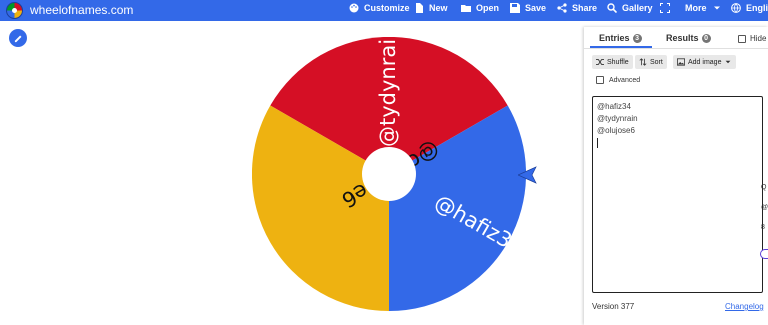 The image size is (768, 325). Describe the element at coordinates (81, 10) in the screenshot. I see `brand-name: wheelofnames.com` at that location.